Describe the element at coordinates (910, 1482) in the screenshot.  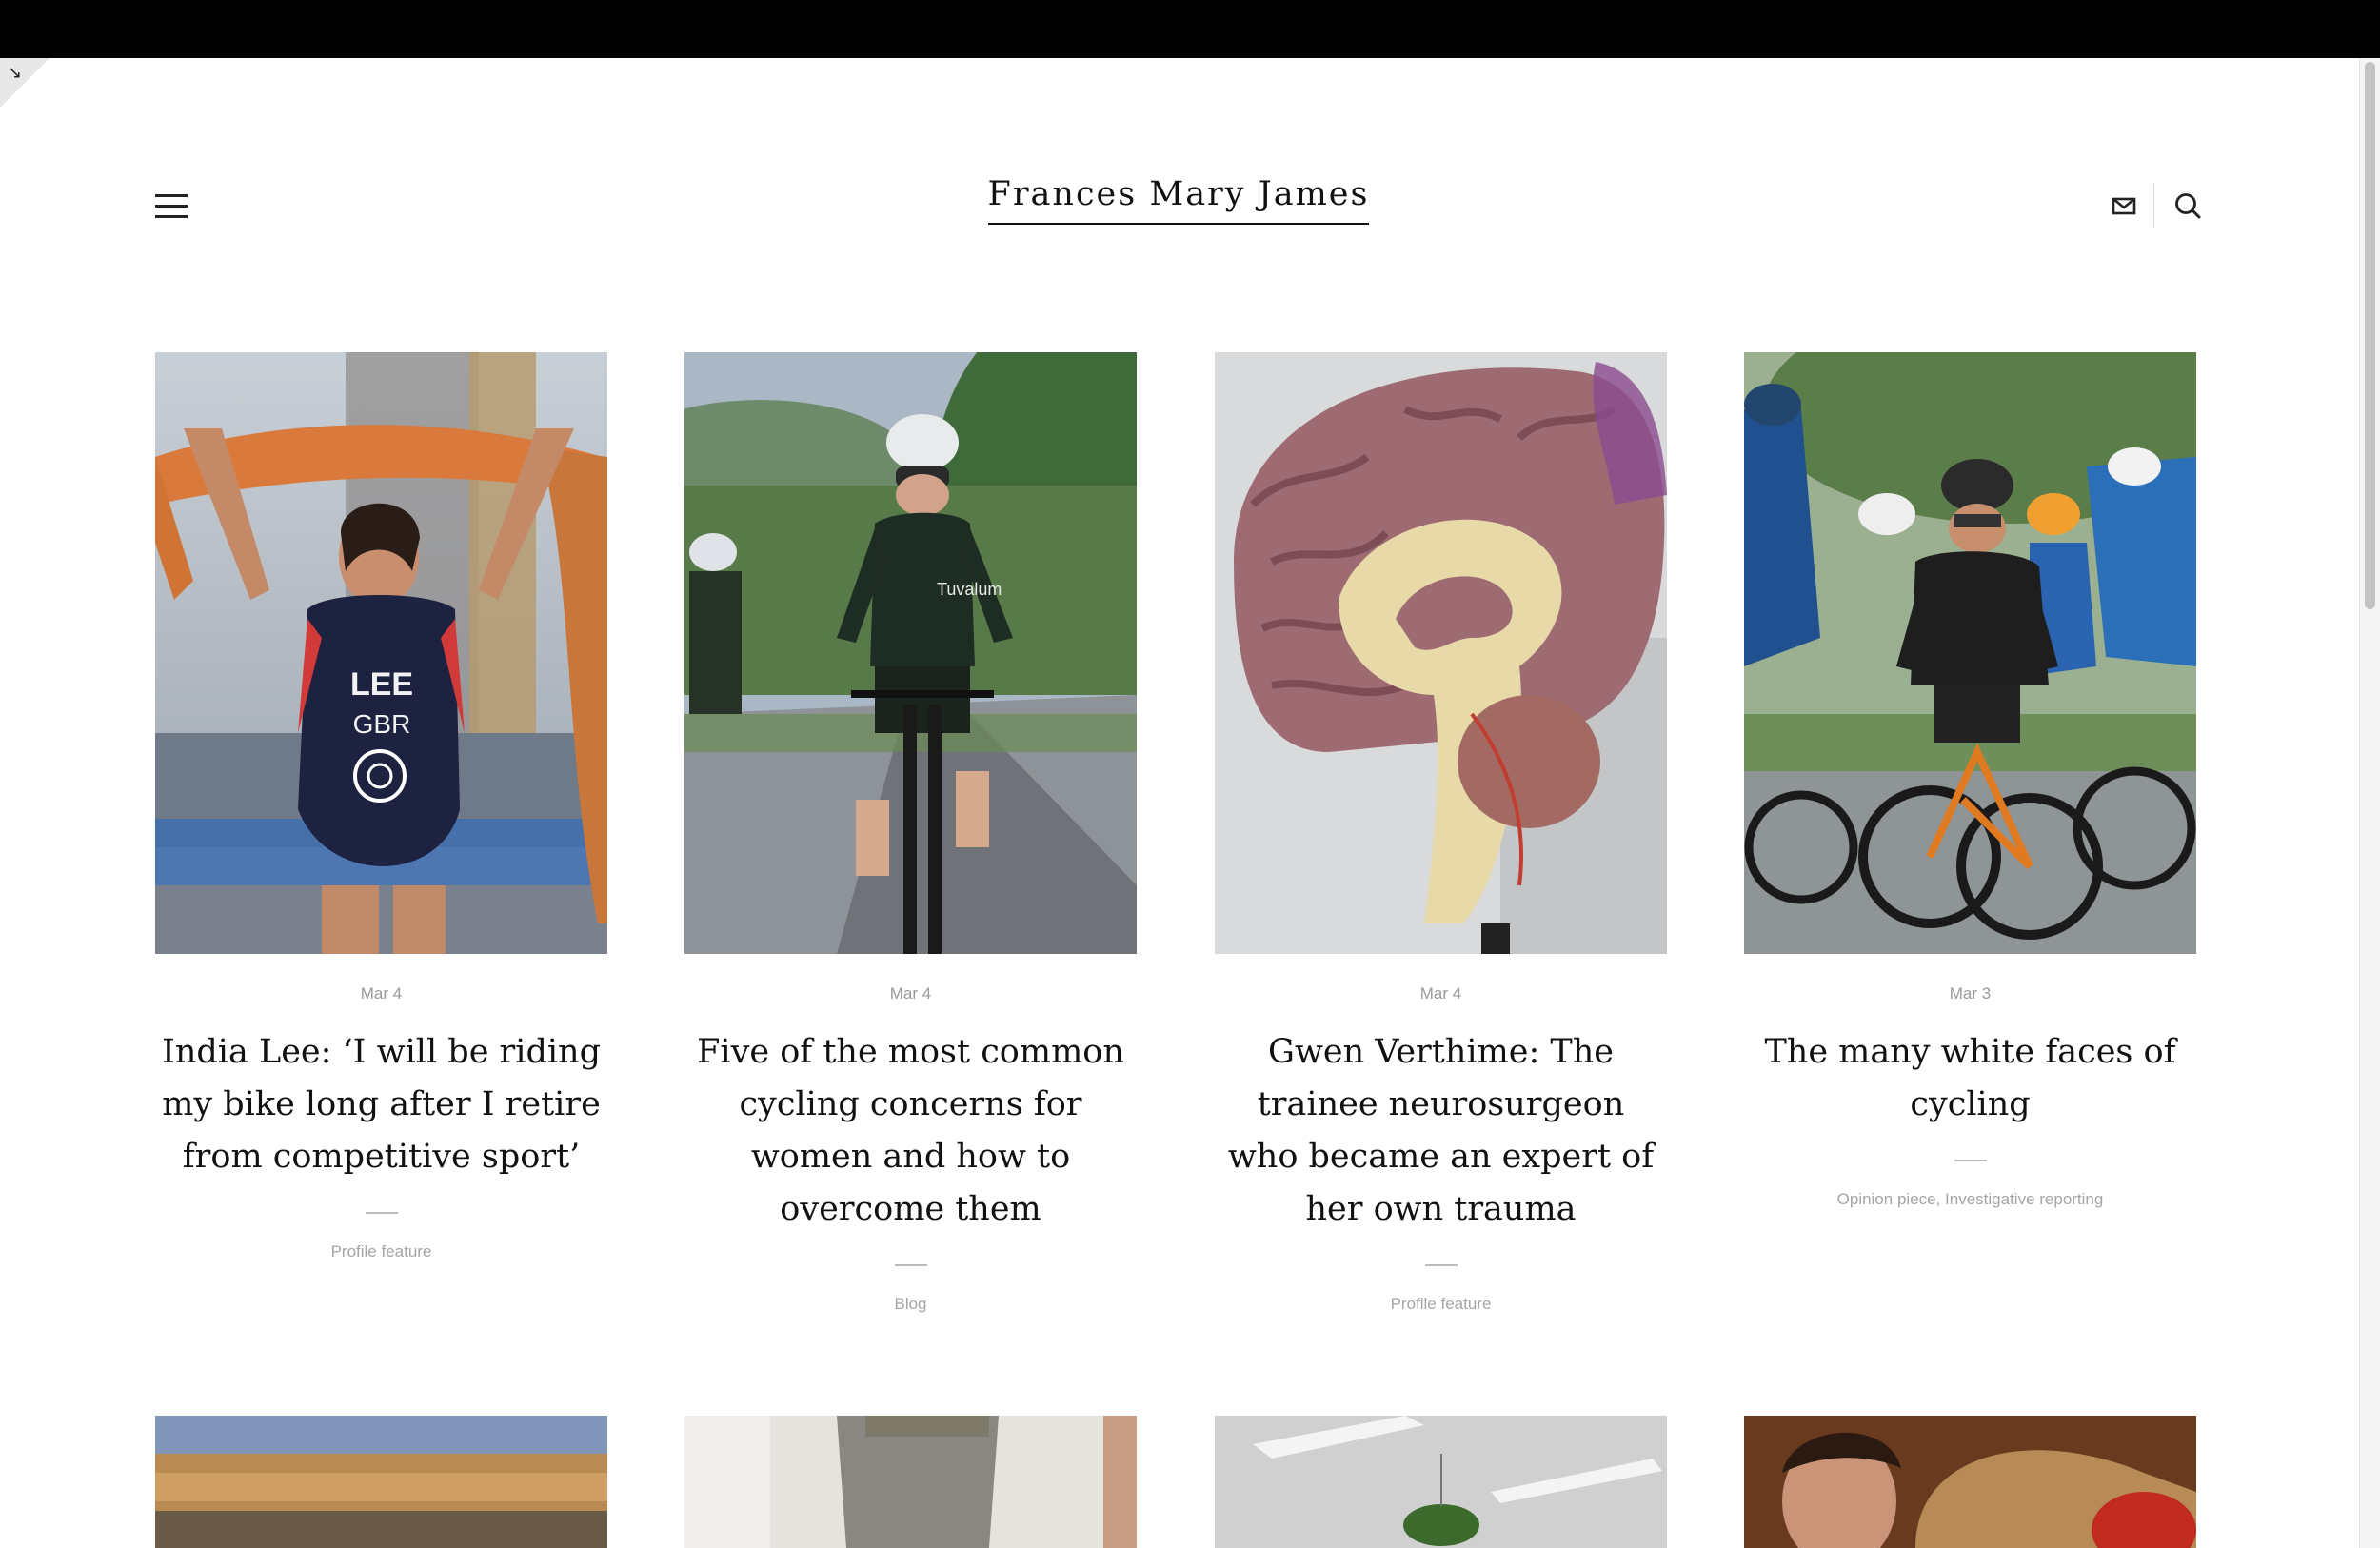
I see `post-thumbnail-fitness-photo` at that location.